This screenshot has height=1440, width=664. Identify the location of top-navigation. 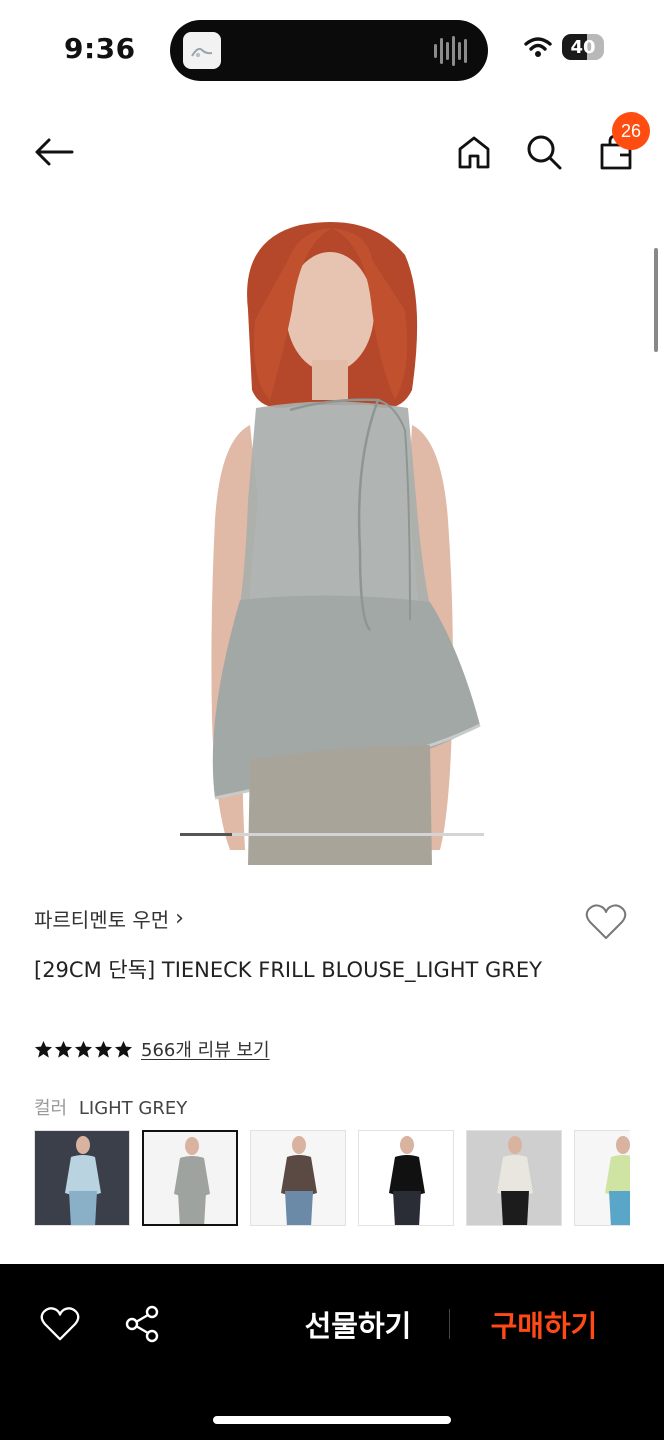
(332, 150).